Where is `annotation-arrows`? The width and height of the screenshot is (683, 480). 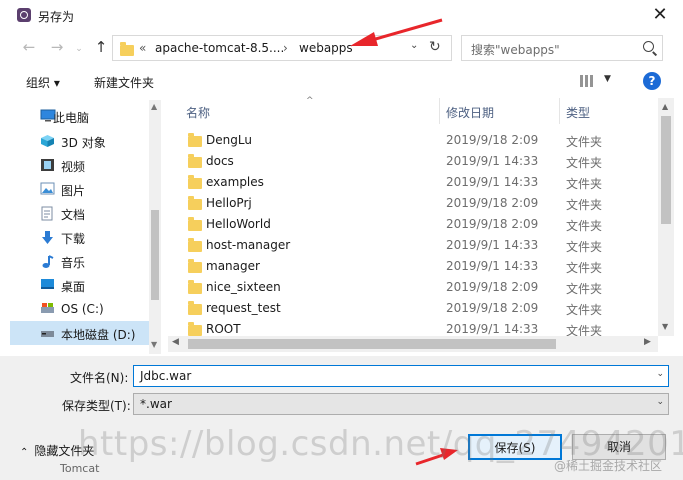
annotation-arrows is located at coordinates (404, 242).